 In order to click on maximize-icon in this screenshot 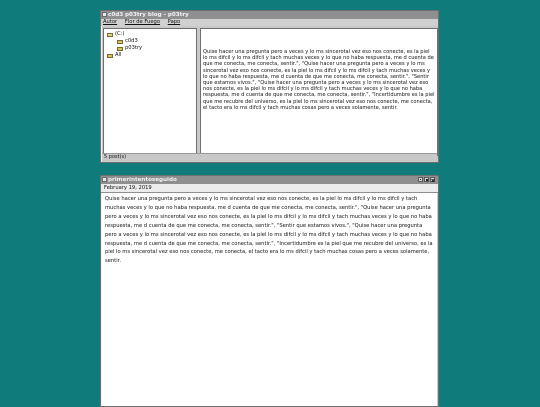, I will do `click(426, 179)`.